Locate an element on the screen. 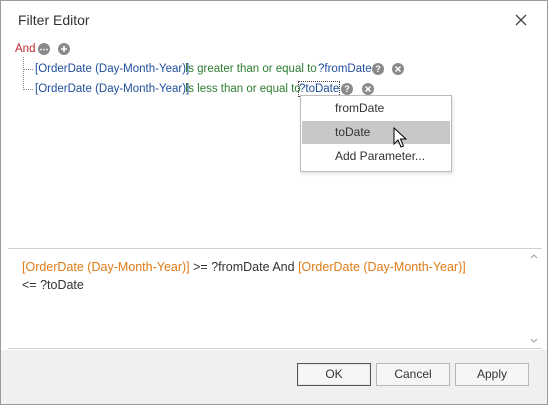  condition-2-operator: Is less than or equal to is located at coordinates (243, 89).